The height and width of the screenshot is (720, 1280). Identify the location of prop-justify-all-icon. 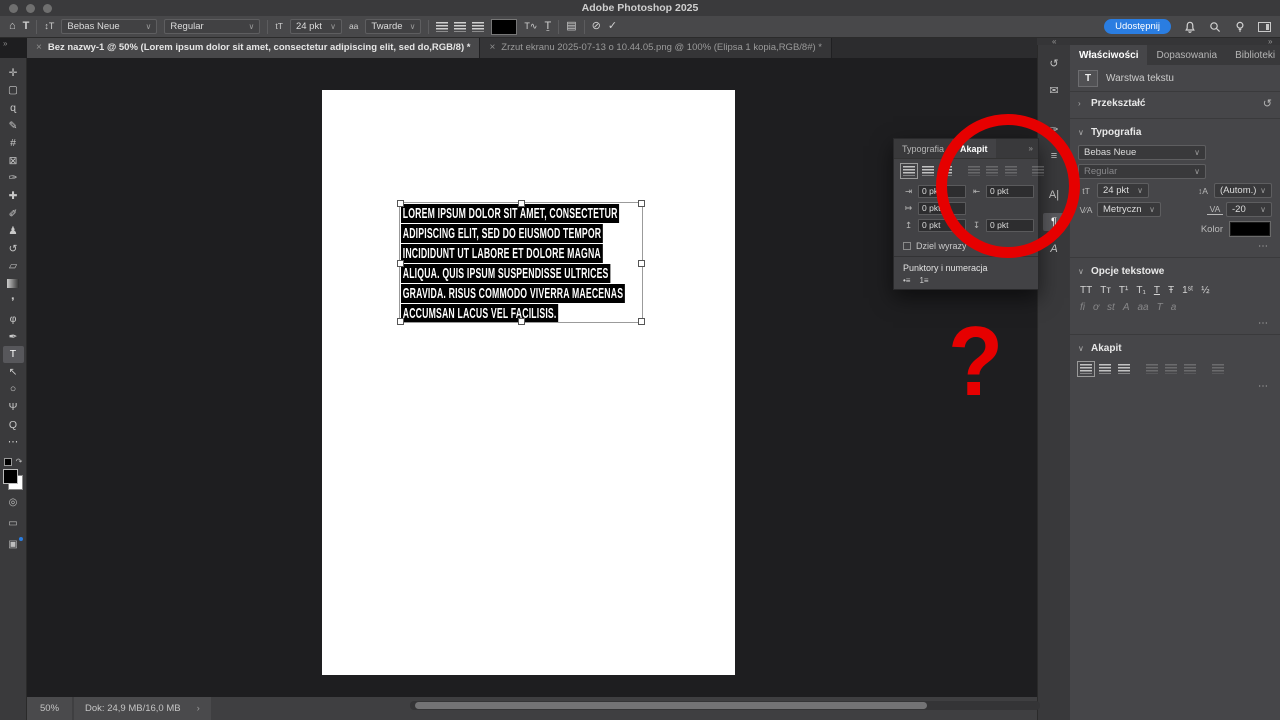
(1218, 369).